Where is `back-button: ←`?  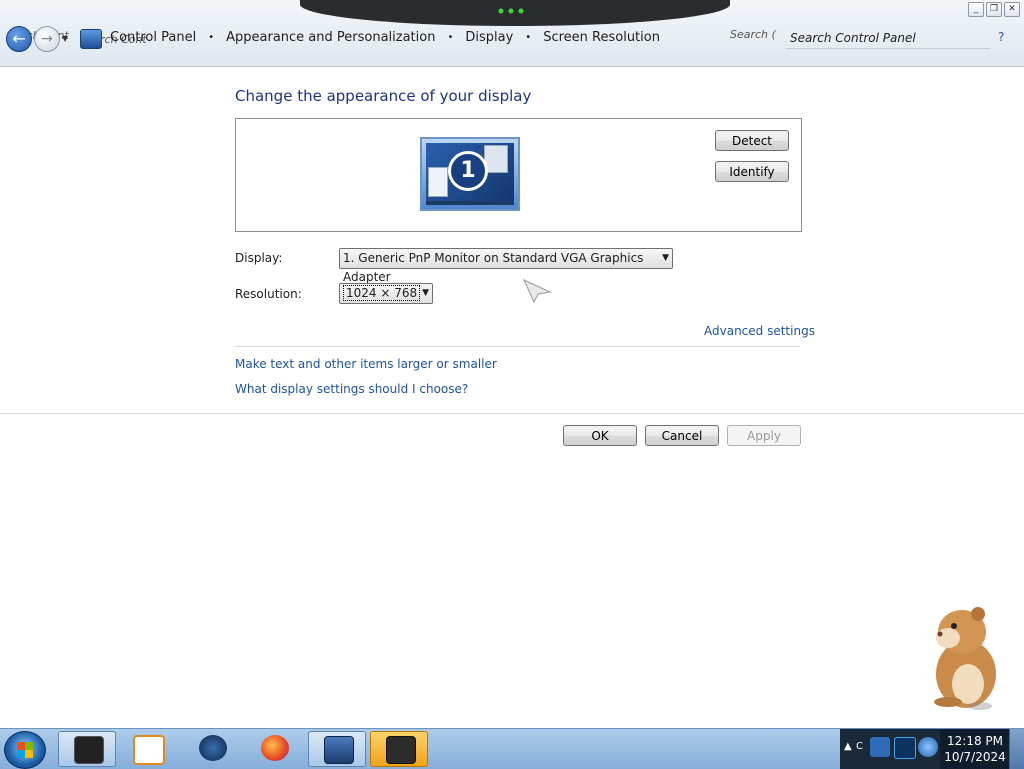 back-button: ← is located at coordinates (19, 39).